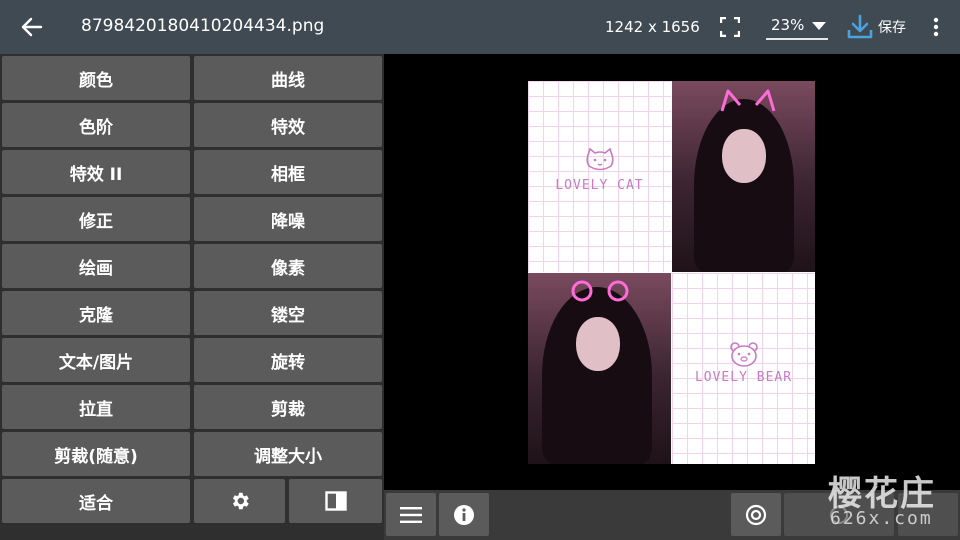 The width and height of the screenshot is (960, 540). I want to click on back-button, so click(32, 27).